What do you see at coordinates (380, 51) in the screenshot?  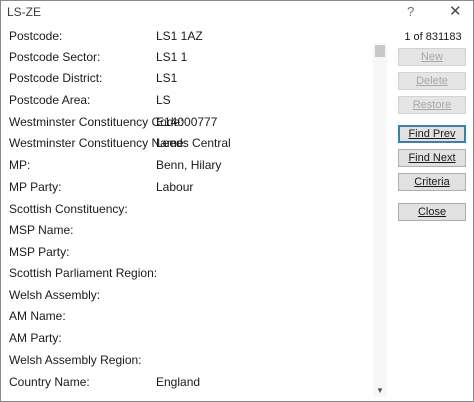 I see `scroll-thumb` at bounding box center [380, 51].